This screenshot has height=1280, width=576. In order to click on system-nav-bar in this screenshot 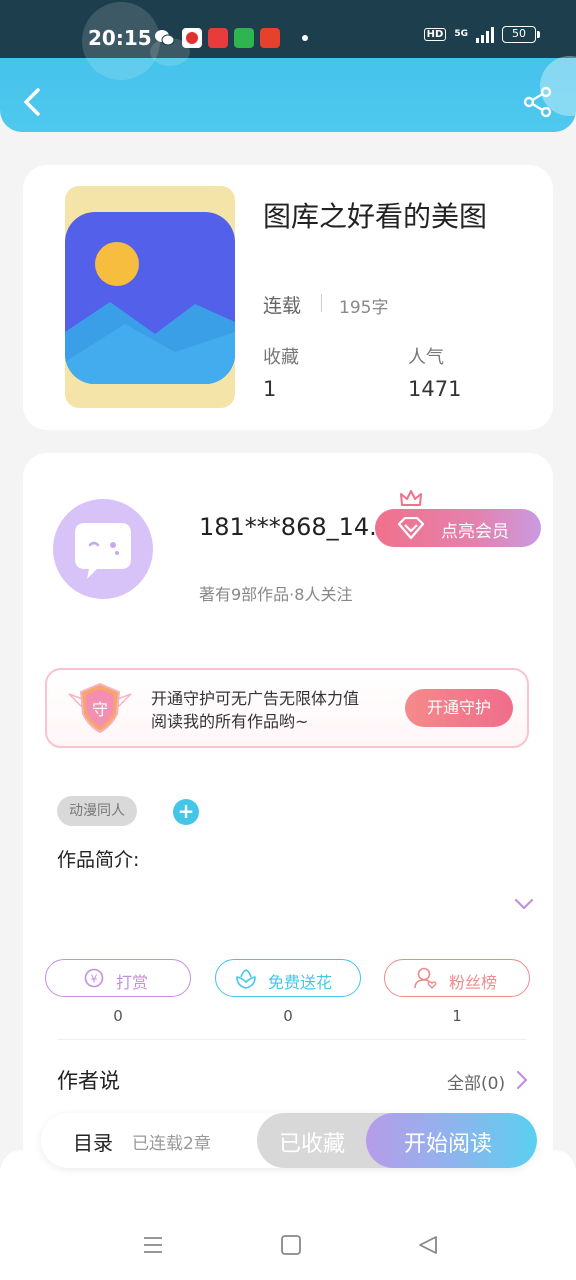, I will do `click(288, 1215)`.